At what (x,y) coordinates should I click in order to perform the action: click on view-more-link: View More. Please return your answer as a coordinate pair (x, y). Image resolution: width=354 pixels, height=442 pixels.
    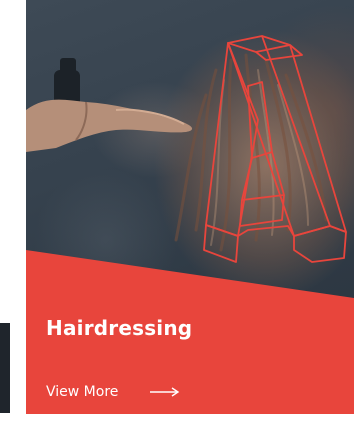
    Looking at the image, I should click on (113, 392).